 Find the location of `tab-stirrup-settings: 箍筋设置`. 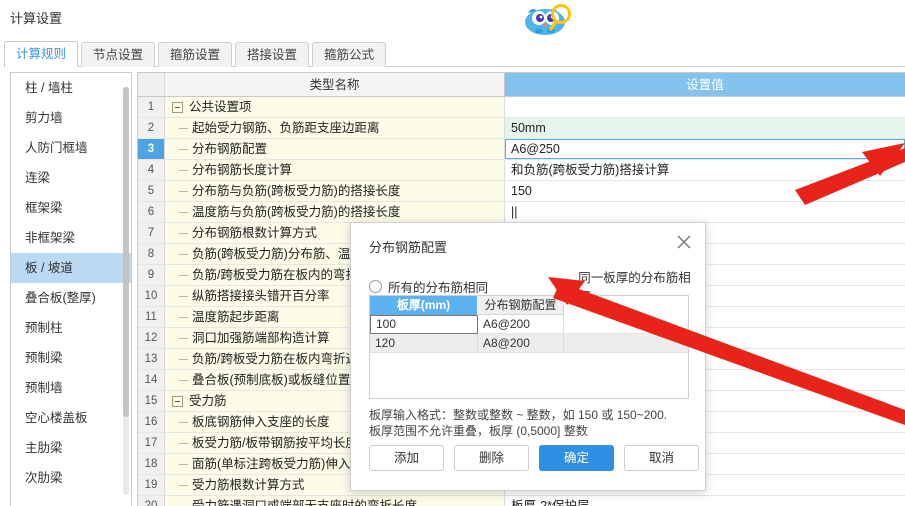

tab-stirrup-settings: 箍筋设置 is located at coordinates (195, 54).